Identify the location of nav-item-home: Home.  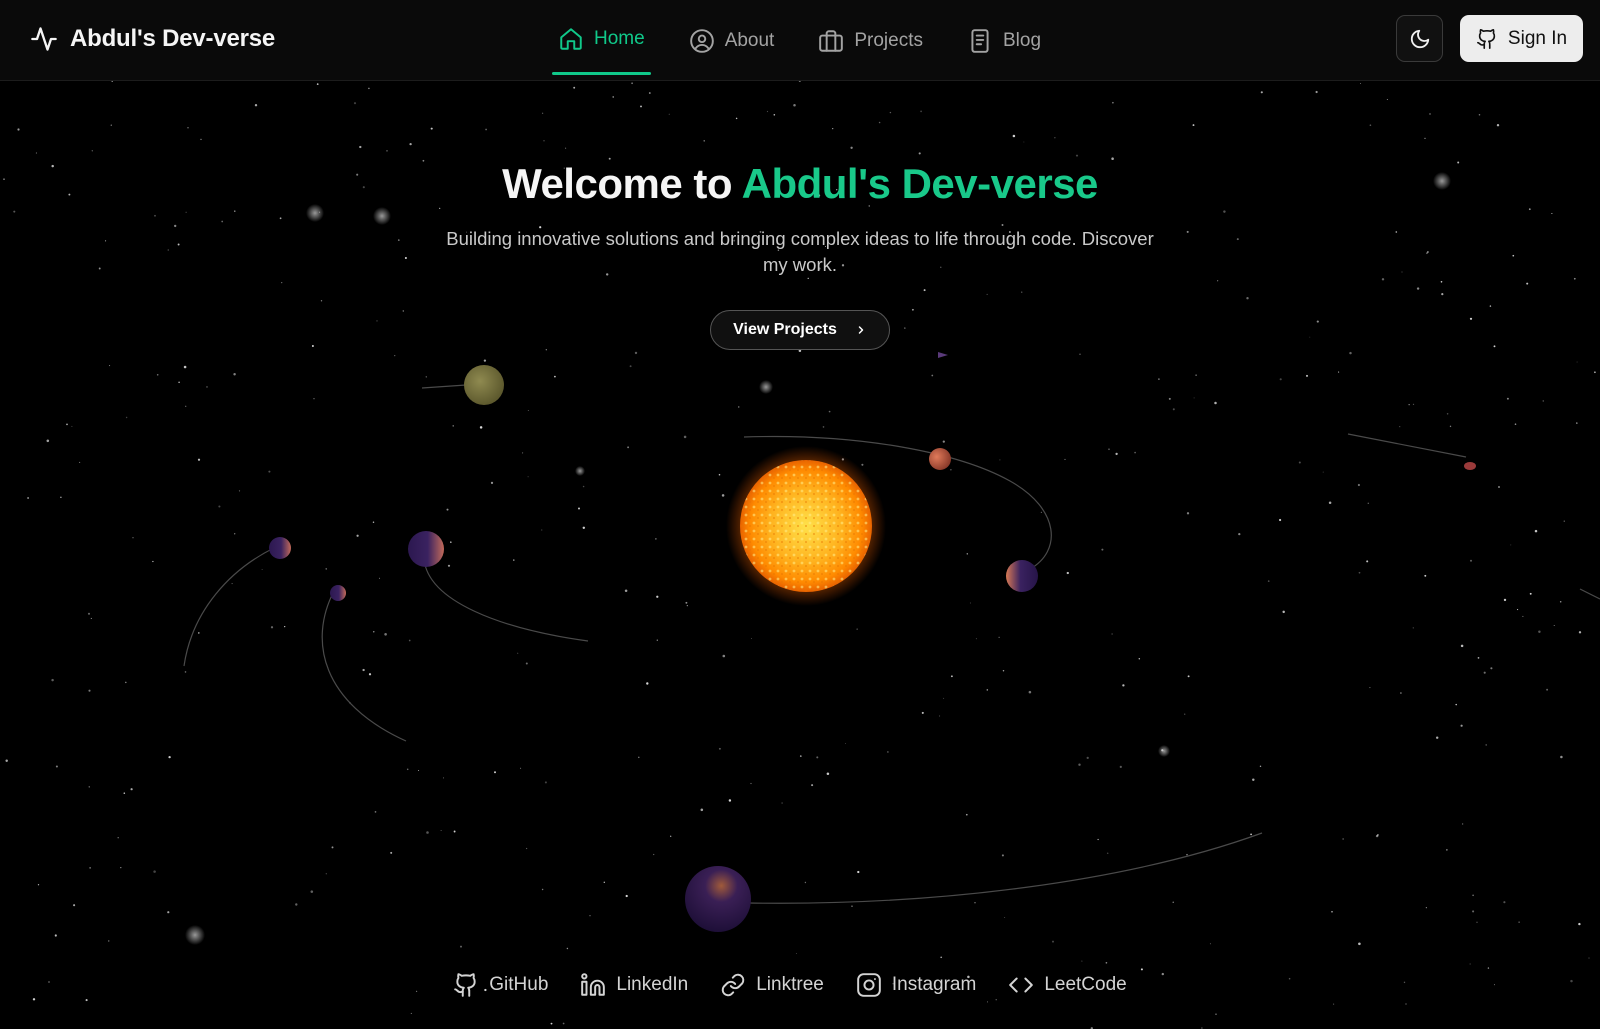
(601, 45).